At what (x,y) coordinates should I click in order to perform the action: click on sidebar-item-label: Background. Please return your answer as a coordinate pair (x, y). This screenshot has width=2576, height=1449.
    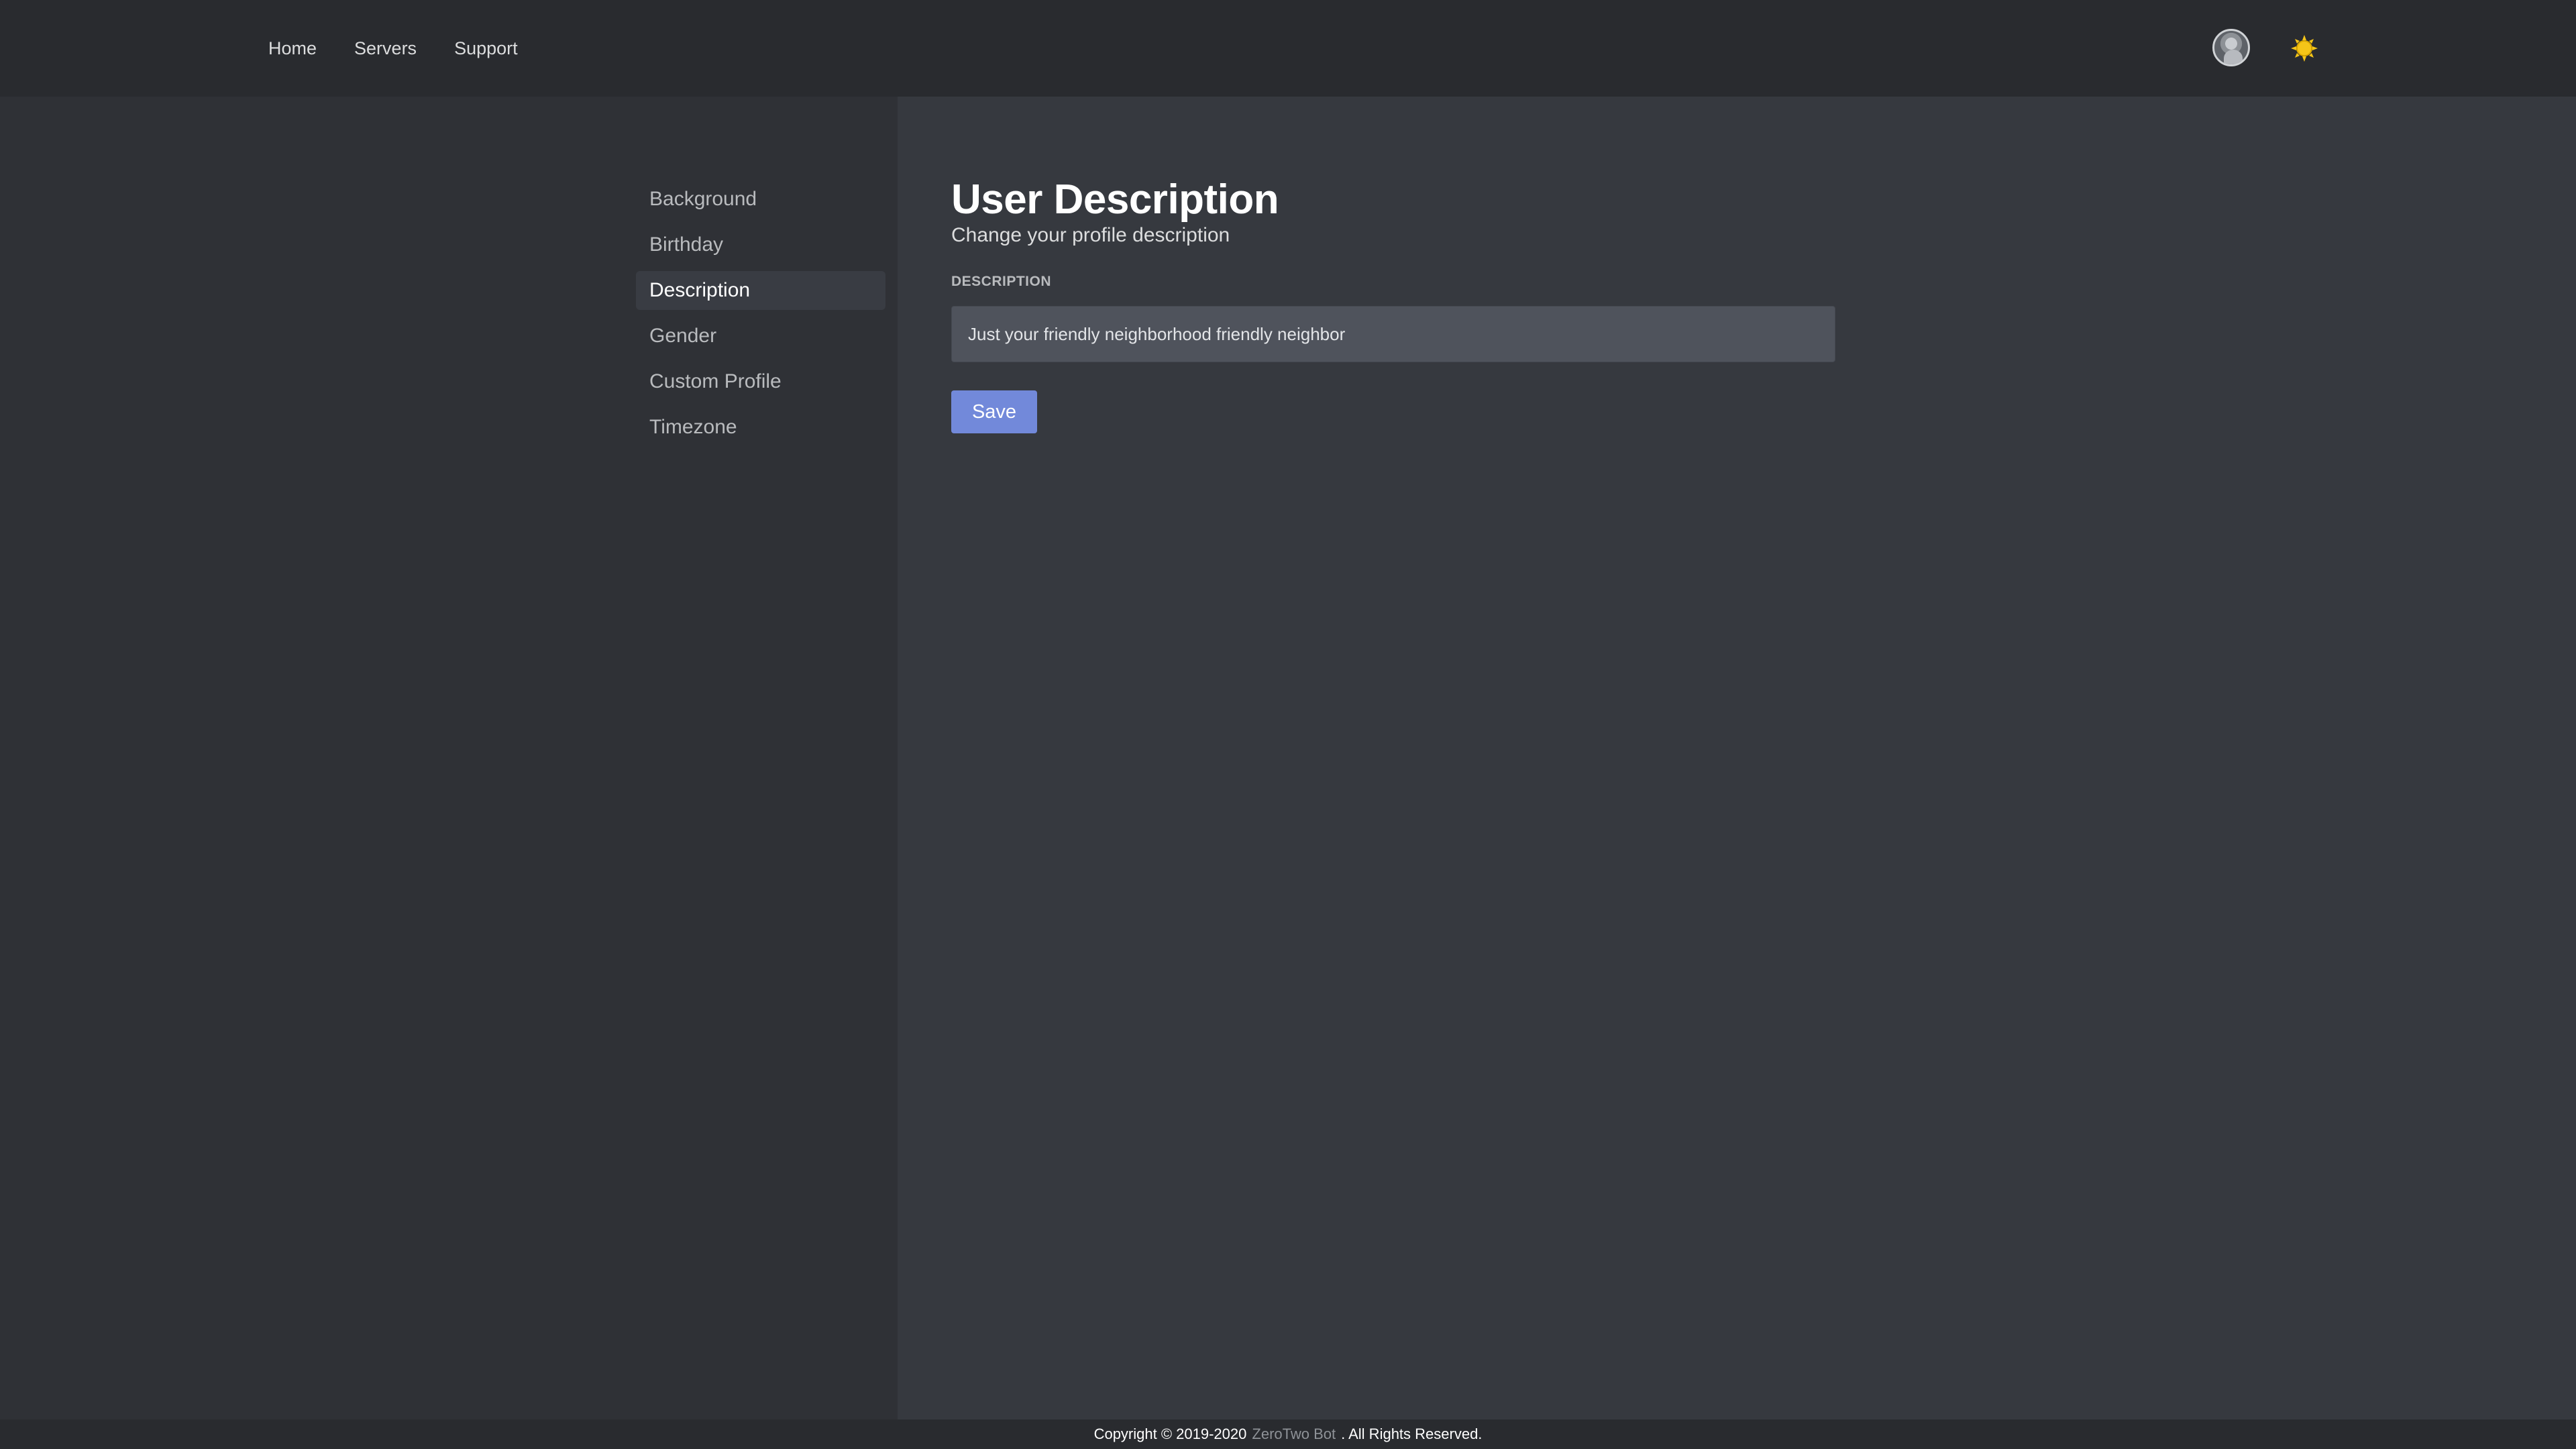
    Looking at the image, I should click on (703, 199).